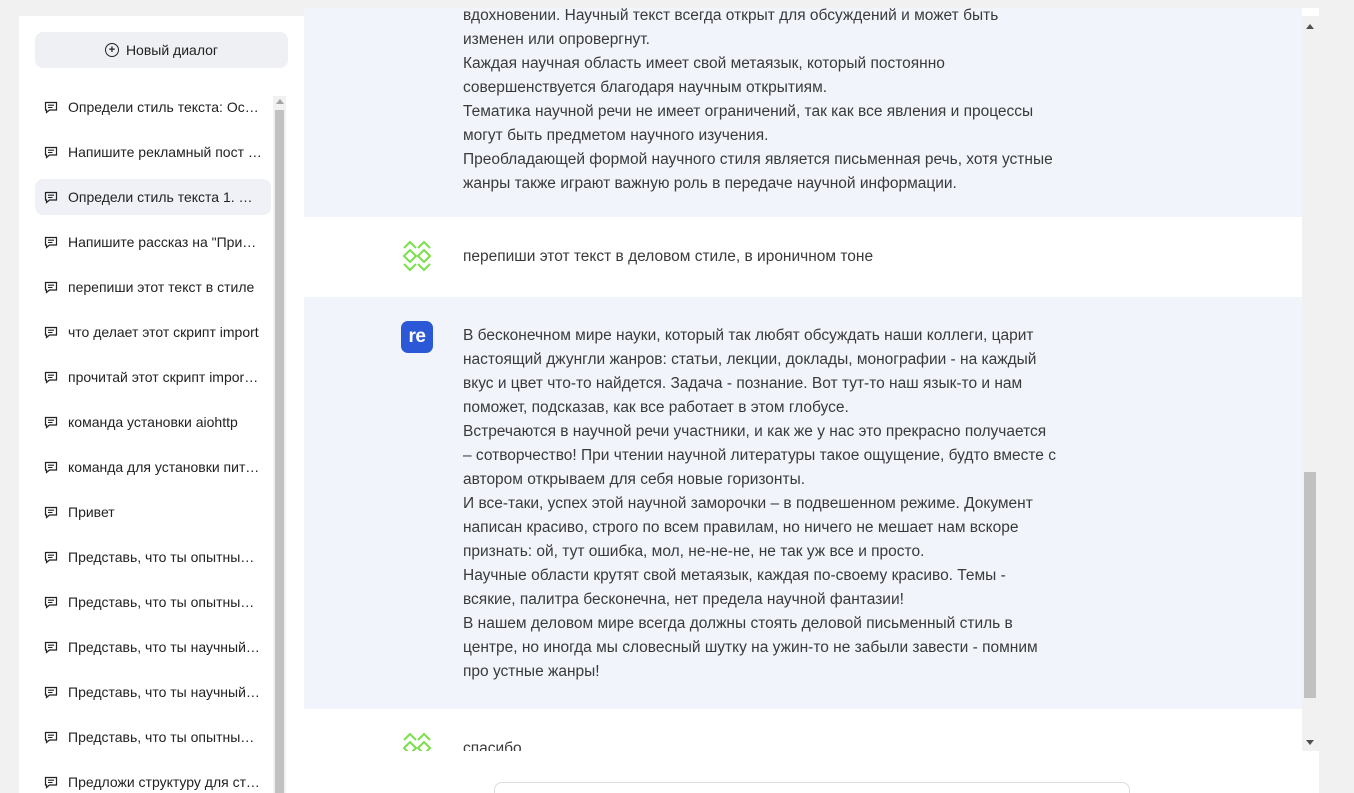 The height and width of the screenshot is (793, 1354). I want to click on history-item: Представь, что ты опытный юрист, so click(153, 557).